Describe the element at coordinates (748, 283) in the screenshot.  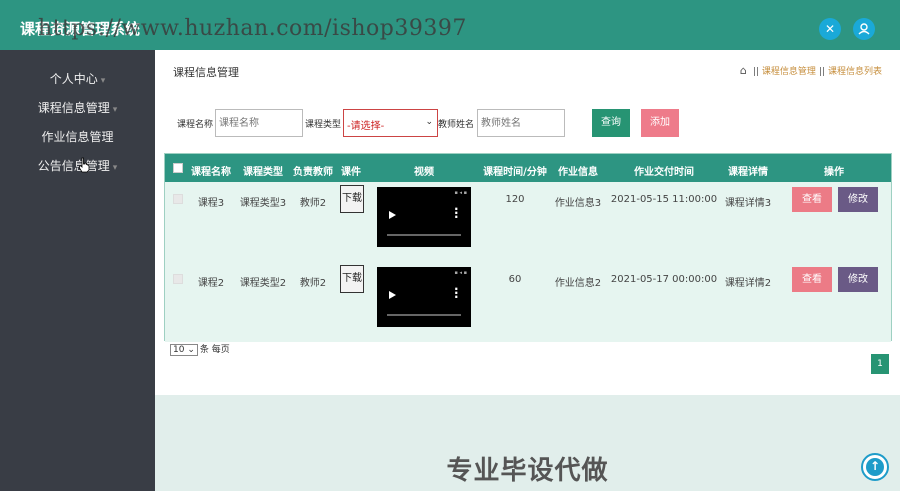
I see `detail-cell: 课程详情2` at that location.